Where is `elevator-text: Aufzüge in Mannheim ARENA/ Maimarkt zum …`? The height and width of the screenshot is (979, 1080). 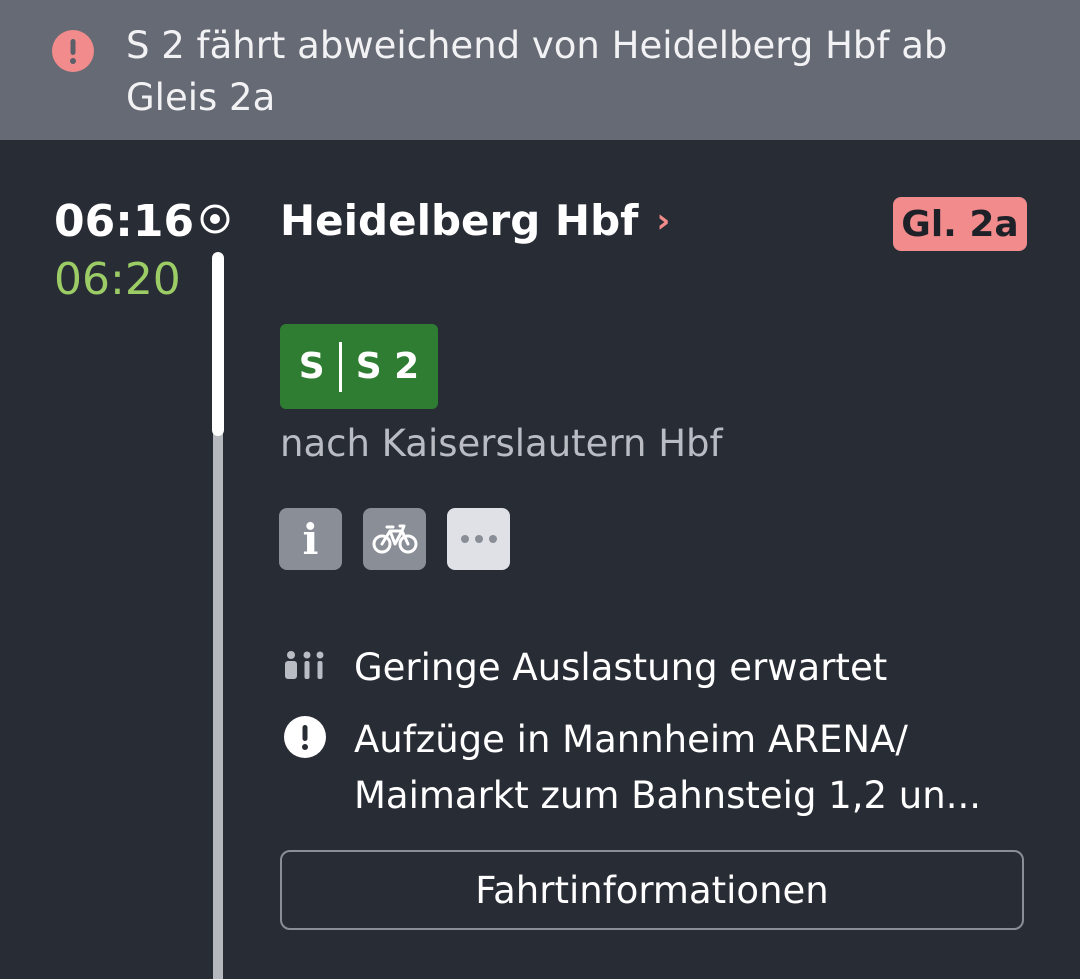 elevator-text: Aufzüge in Mannheim ARENA/ Maimarkt zum … is located at coordinates (667, 767).